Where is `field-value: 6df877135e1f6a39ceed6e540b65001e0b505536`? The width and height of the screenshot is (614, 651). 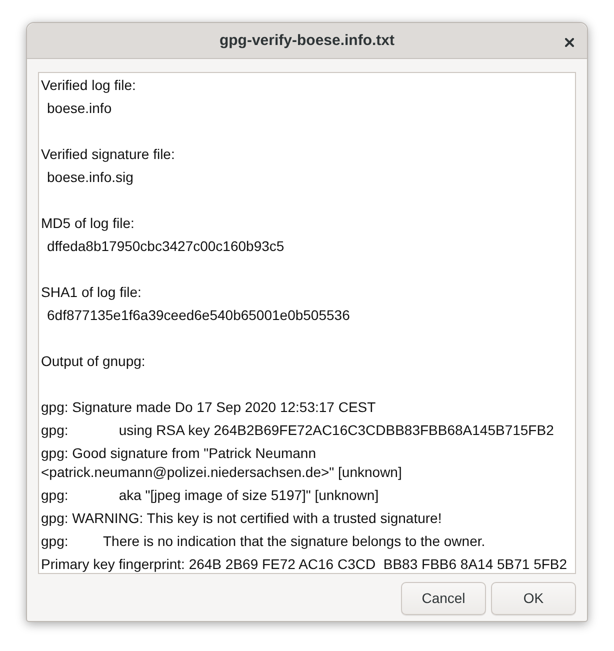
field-value: 6df877135e1f6a39ceed6e540b65001e0b505536 is located at coordinates (198, 315).